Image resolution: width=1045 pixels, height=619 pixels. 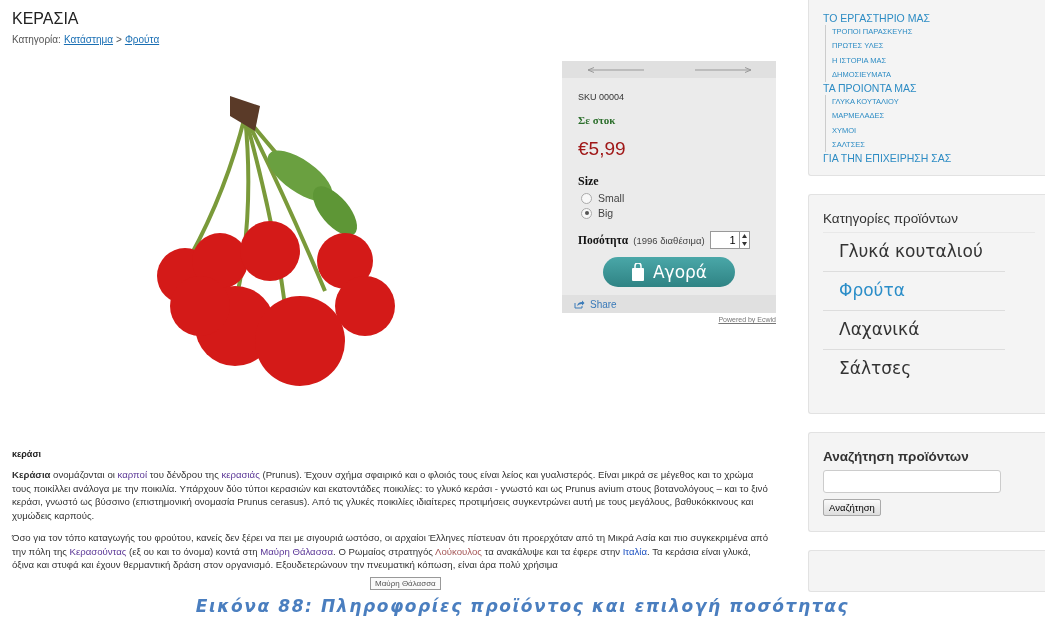 I want to click on text-link: Λούκουλος, so click(x=458, y=551).